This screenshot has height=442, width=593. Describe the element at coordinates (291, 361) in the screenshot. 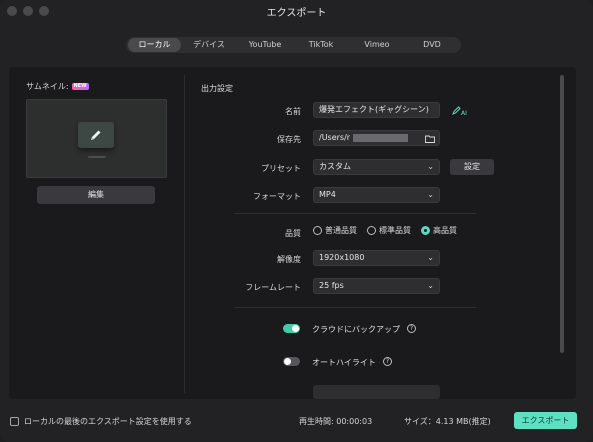

I see `auto-highlight-toggle` at that location.